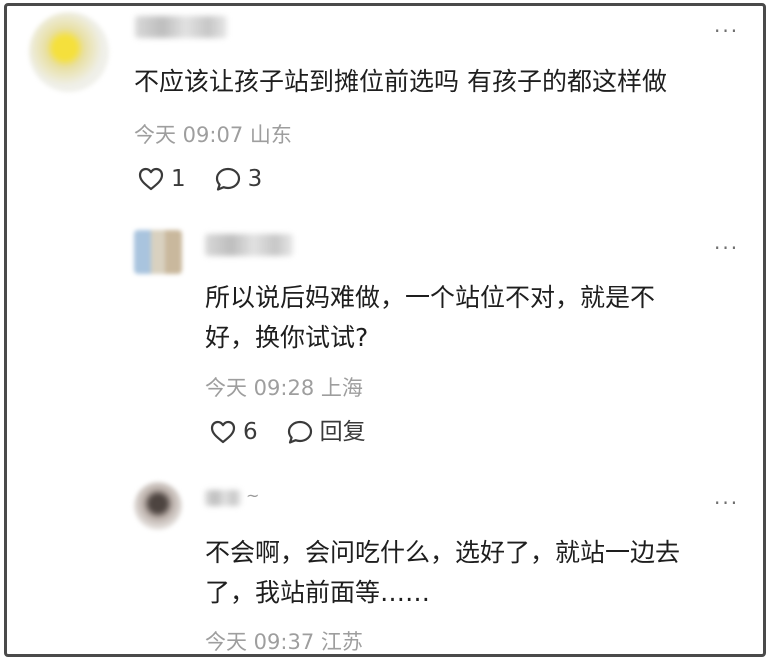  I want to click on comment-text-line: 不应该让孩子站到摊位前选吗 有孩子的都这样做, so click(400, 81).